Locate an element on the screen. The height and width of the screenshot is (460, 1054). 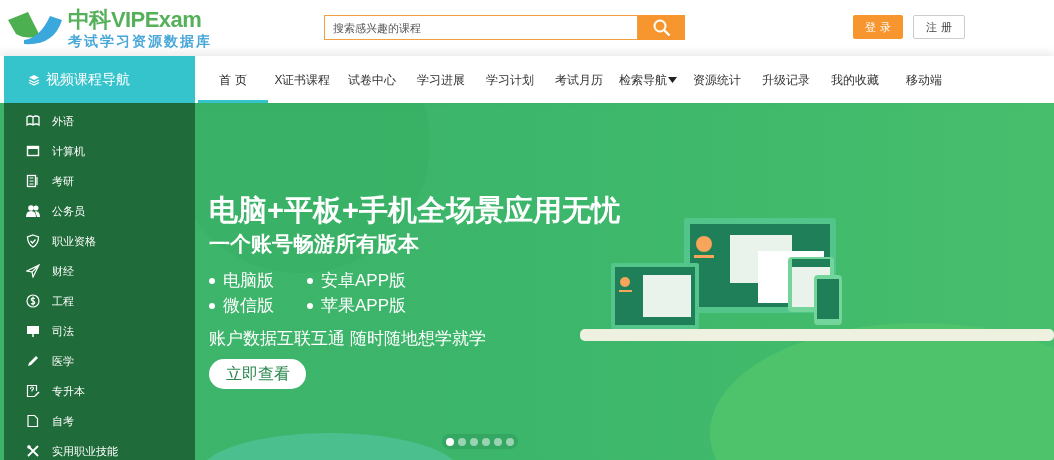
sidebar-item: 专升本 is located at coordinates (99, 391).